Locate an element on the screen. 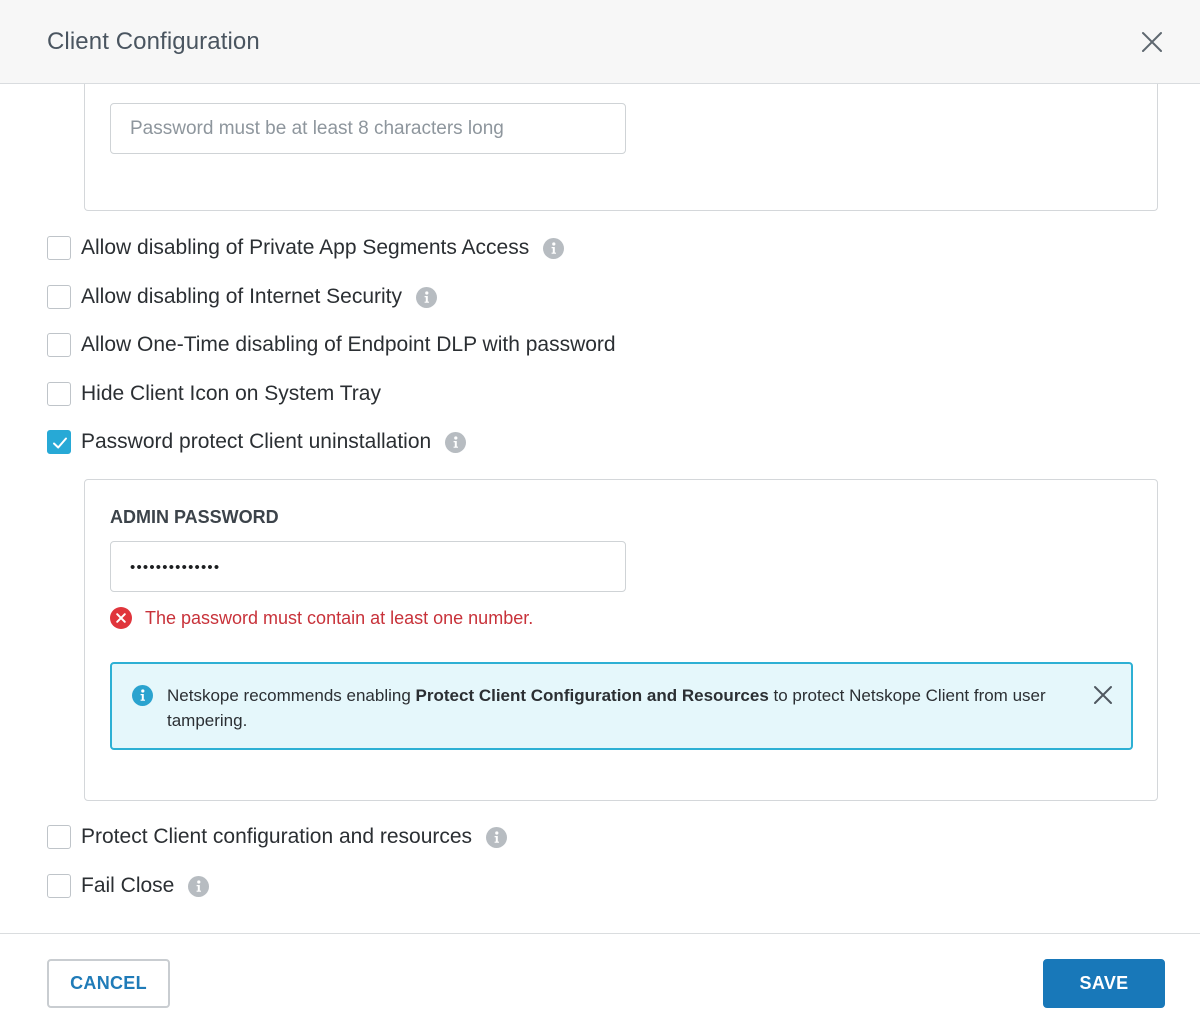 This screenshot has height=1020, width=1200. dialog-footer: CANCEL SAVE is located at coordinates (600, 976).